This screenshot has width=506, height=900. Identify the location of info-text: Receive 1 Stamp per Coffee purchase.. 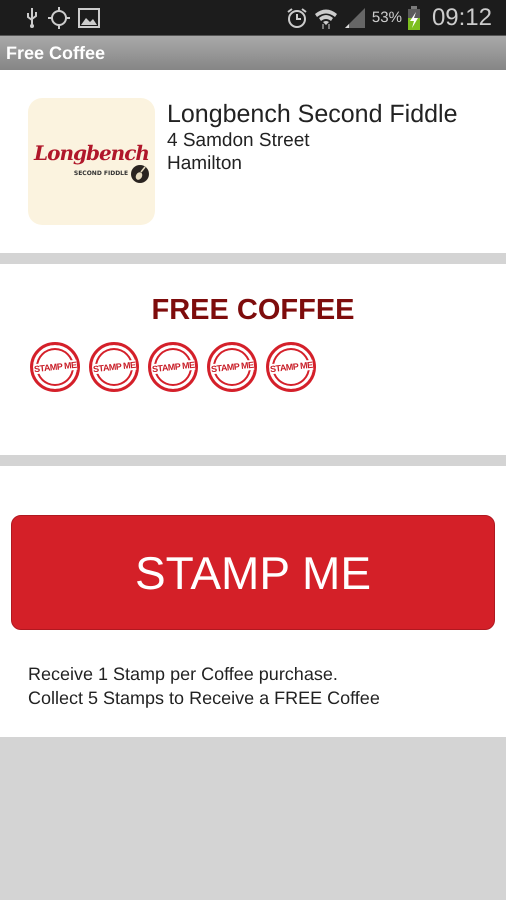
(183, 674).